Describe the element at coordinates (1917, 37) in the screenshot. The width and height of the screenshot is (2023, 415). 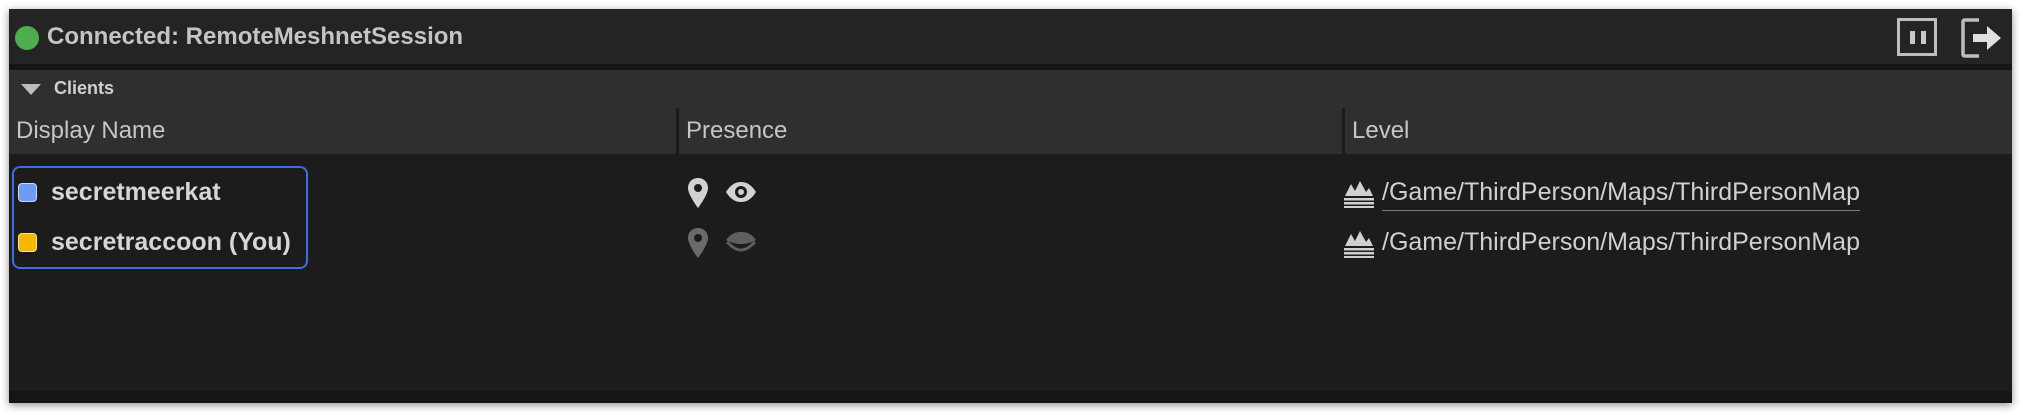
I see `pause-button` at that location.